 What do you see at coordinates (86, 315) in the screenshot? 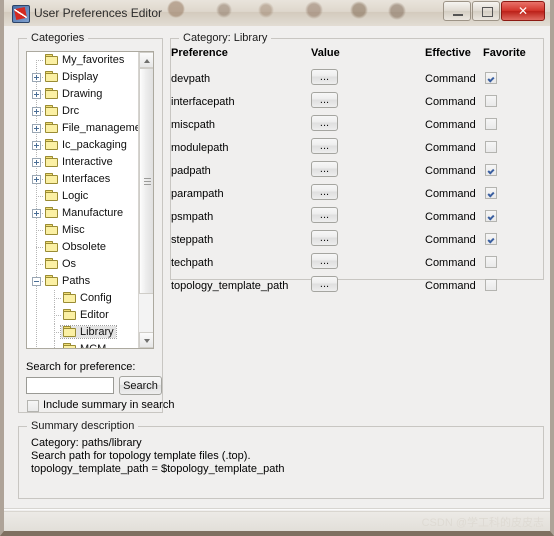
I see `tree-item-label: Editor` at bounding box center [86, 315].